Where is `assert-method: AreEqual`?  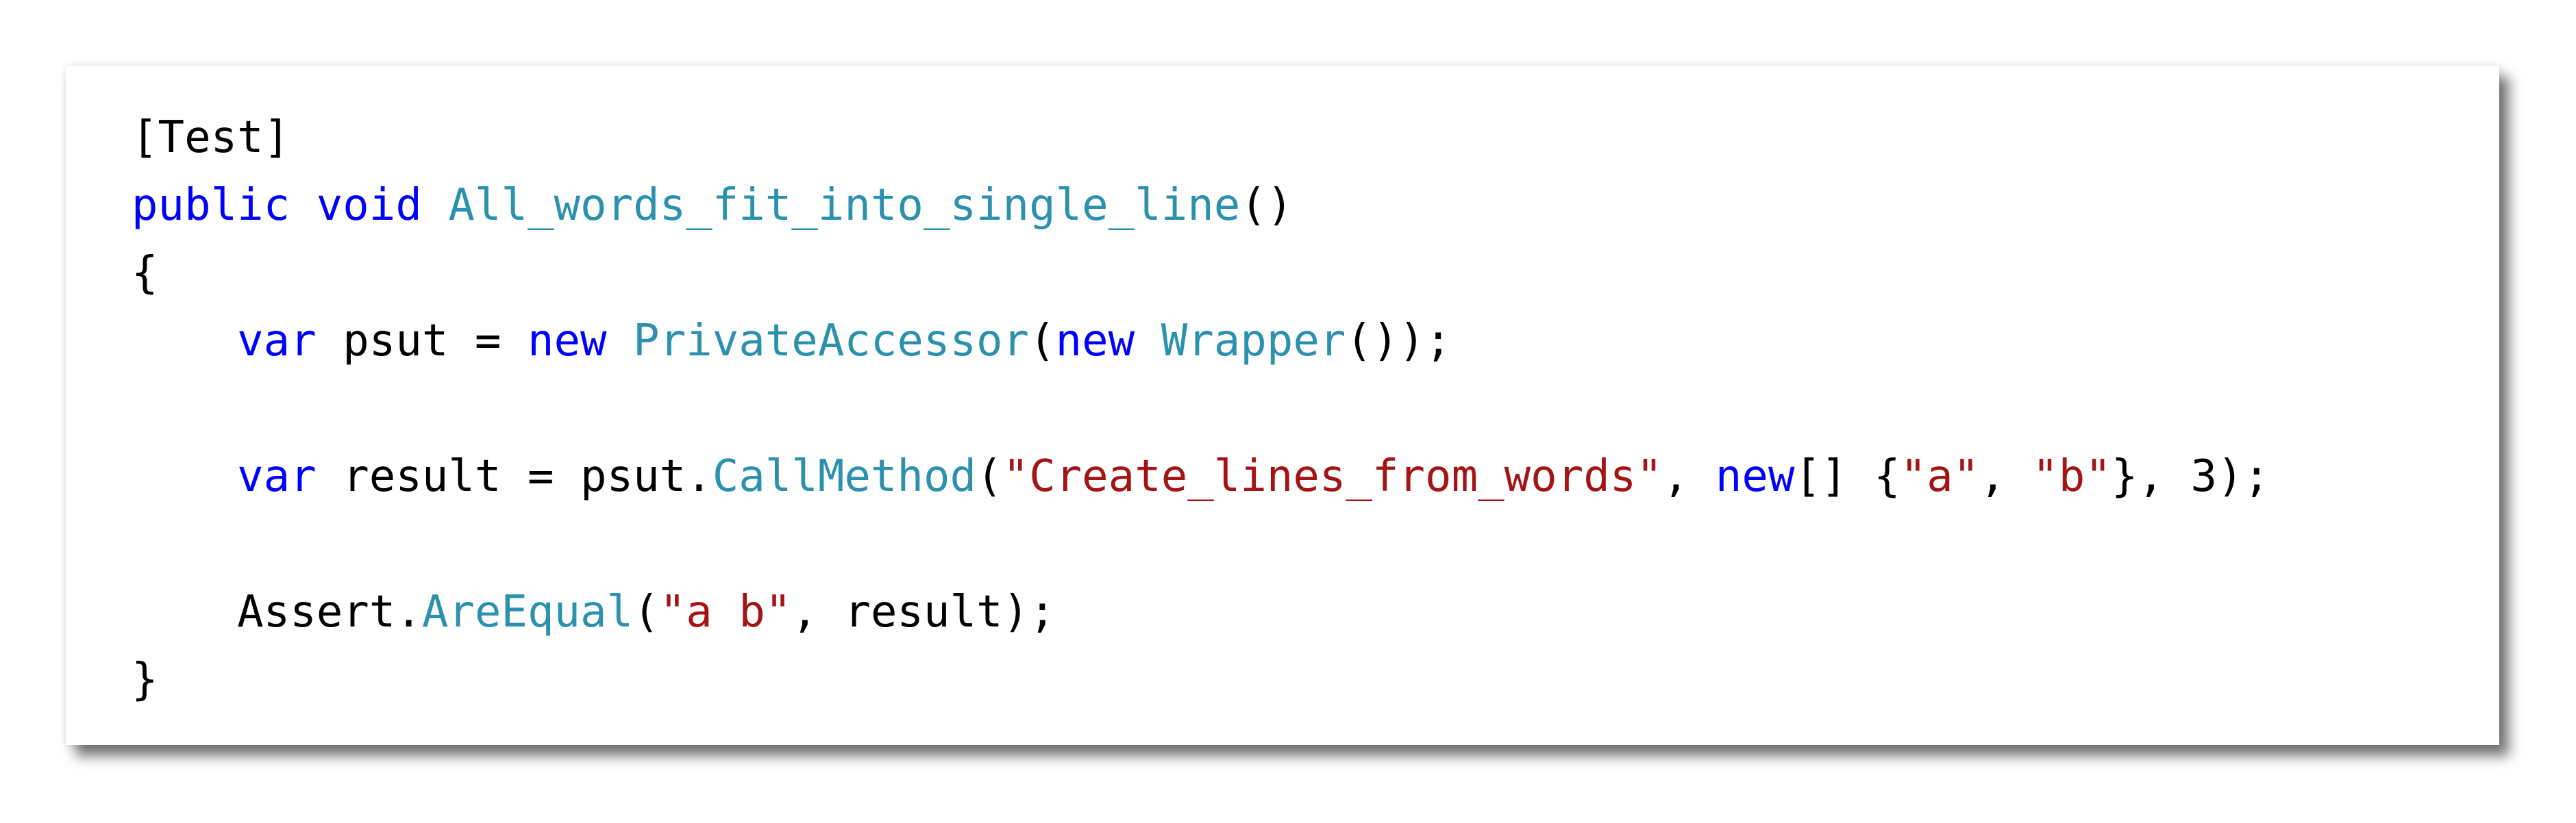 assert-method: AreEqual is located at coordinates (527, 612).